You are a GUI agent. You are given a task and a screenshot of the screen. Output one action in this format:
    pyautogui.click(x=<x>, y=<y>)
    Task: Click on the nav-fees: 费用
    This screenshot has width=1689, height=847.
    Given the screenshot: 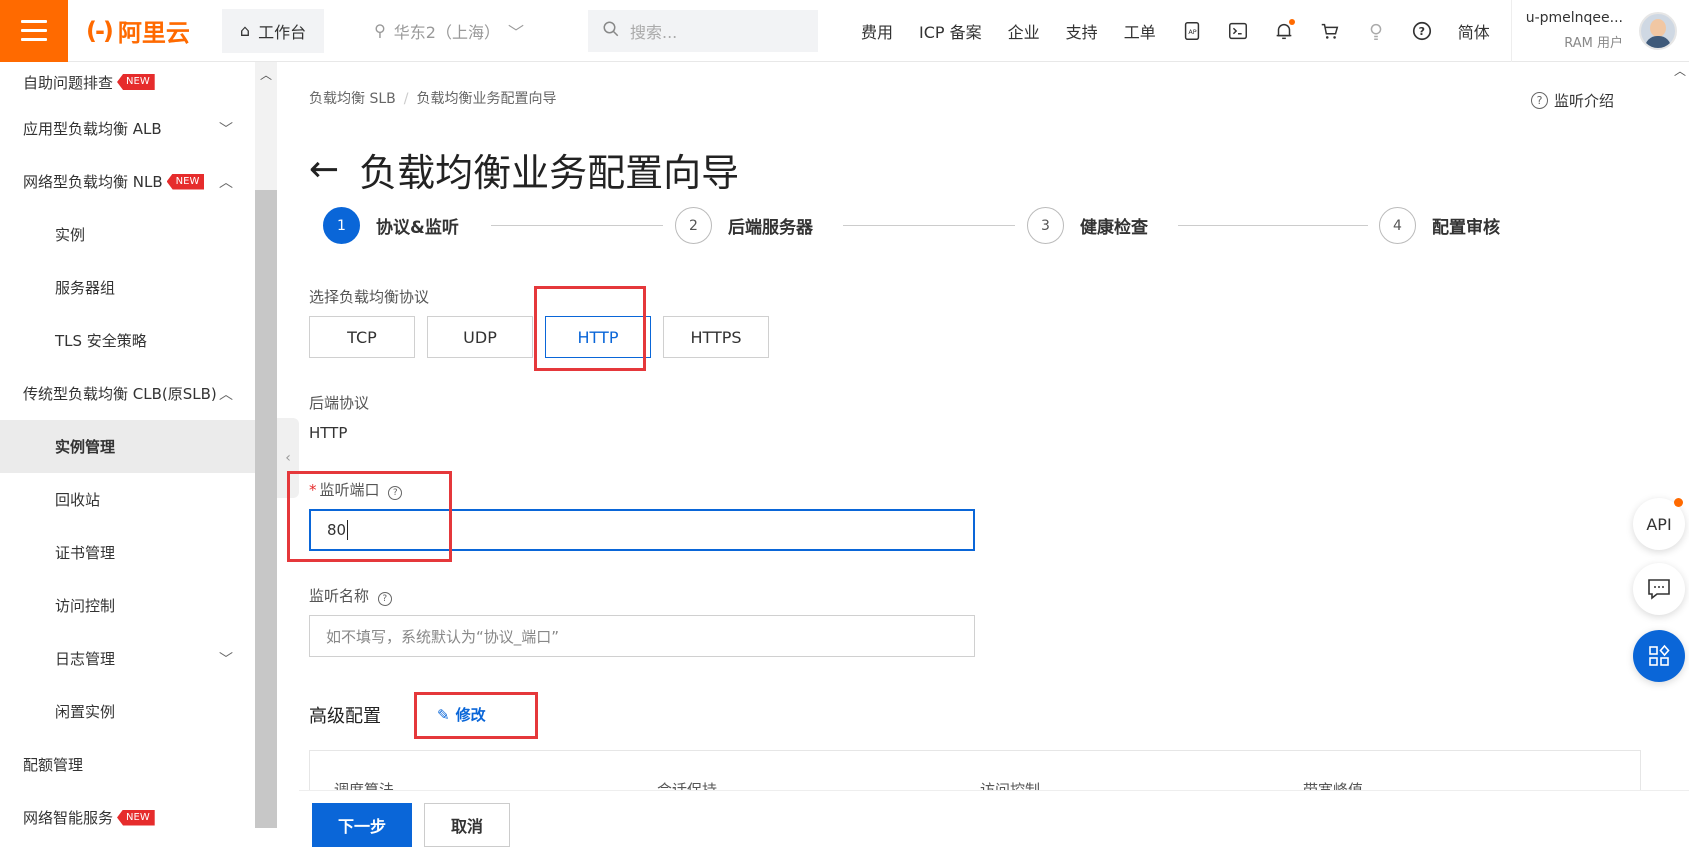 What is the action you would take?
    pyautogui.click(x=877, y=31)
    